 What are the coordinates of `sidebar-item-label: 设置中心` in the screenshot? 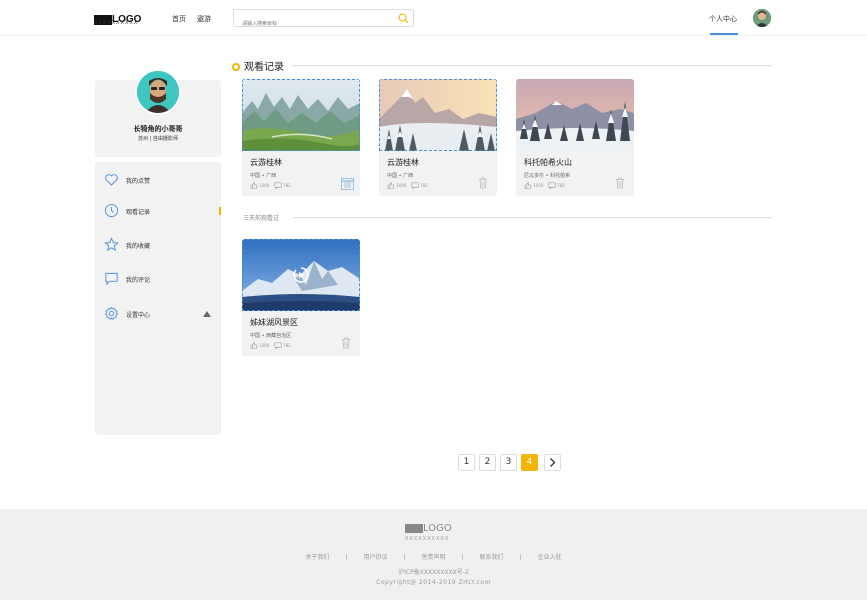 It's located at (138, 315).